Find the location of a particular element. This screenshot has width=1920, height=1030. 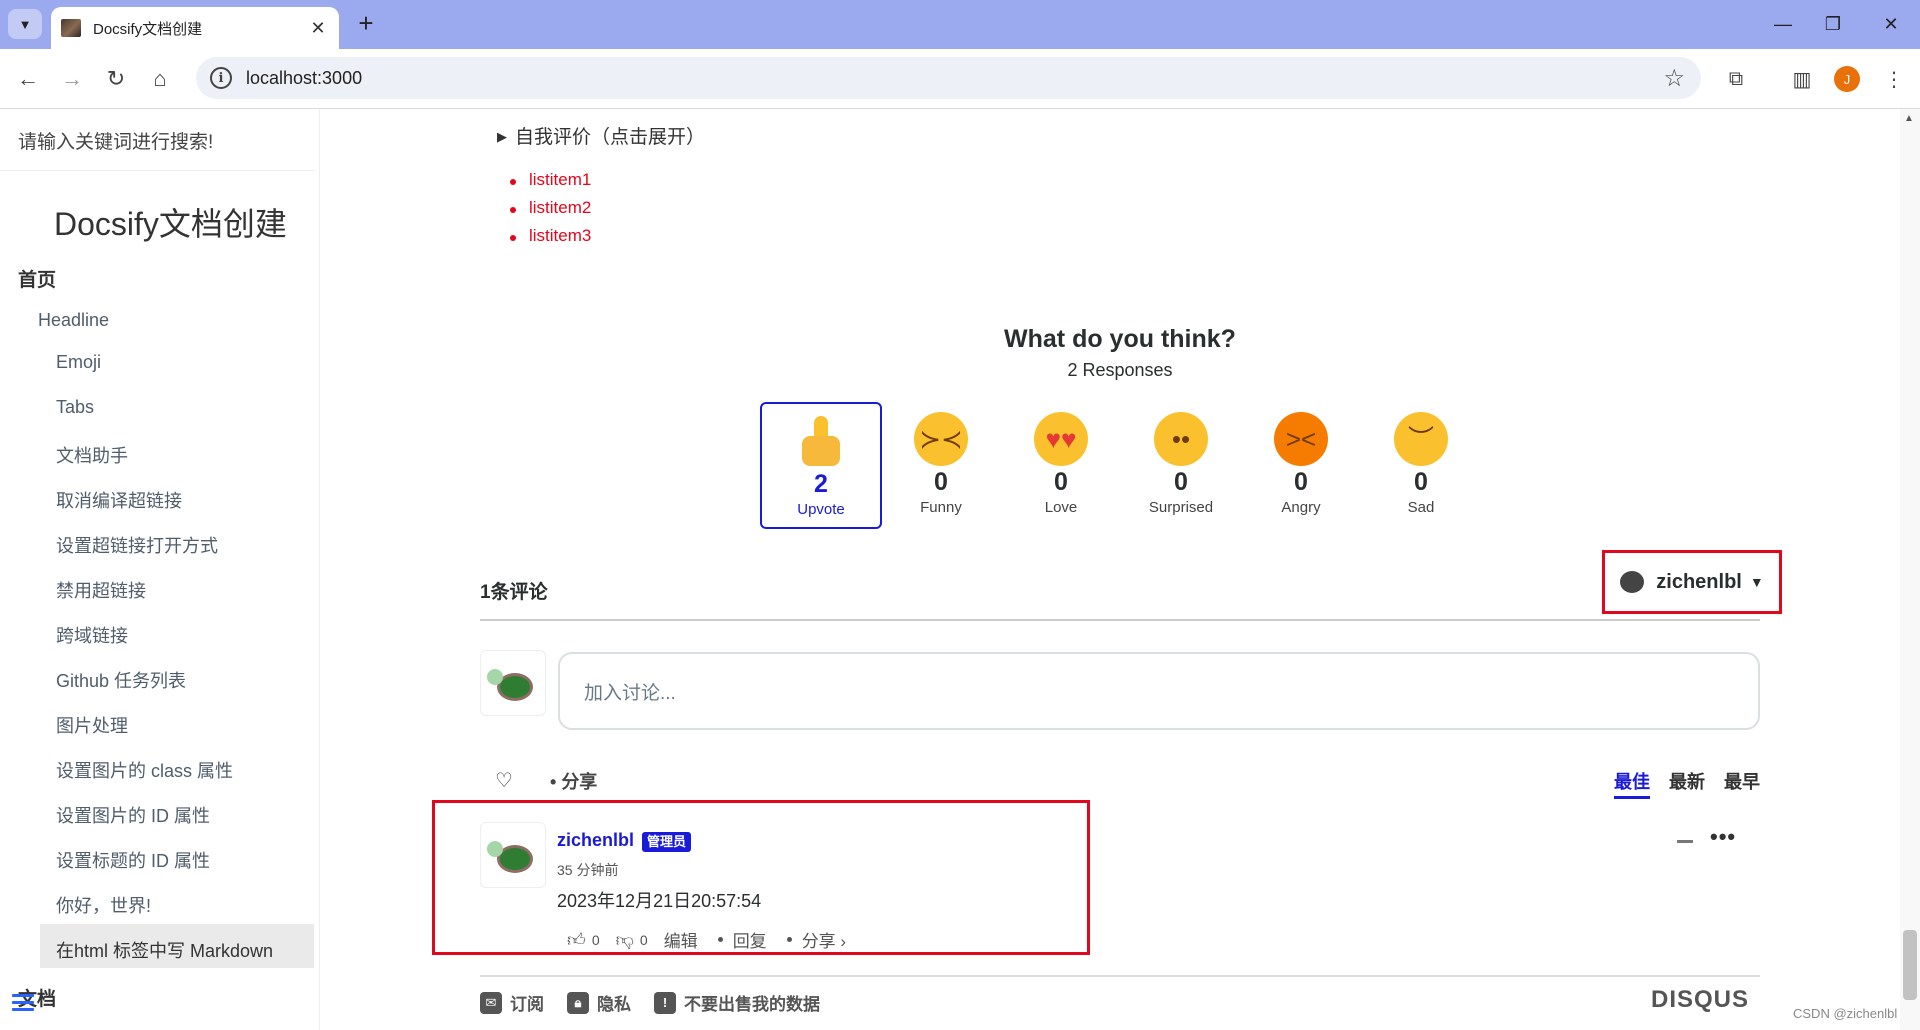

browser-tab: Docsify文档创建 ✕ is located at coordinates (195, 28).